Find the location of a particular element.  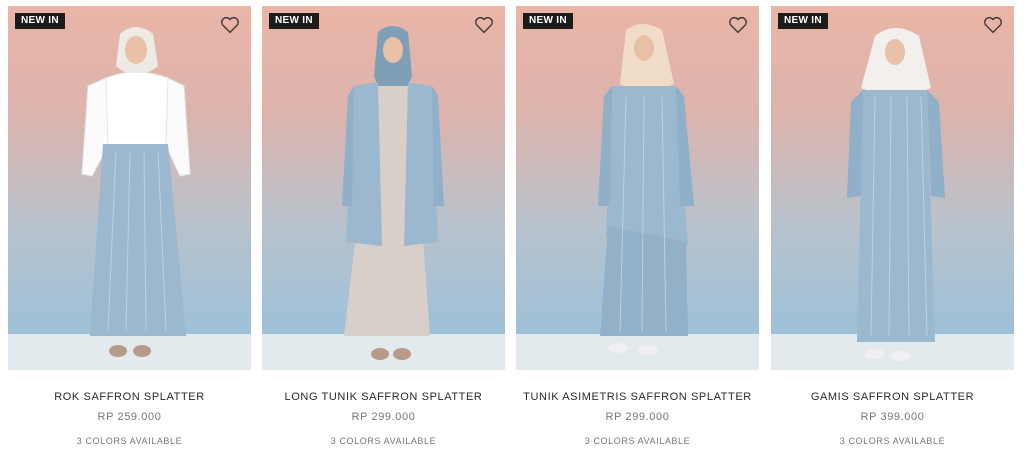

product-name: ROK SAFFRON SPLATTER is located at coordinates (129, 397).